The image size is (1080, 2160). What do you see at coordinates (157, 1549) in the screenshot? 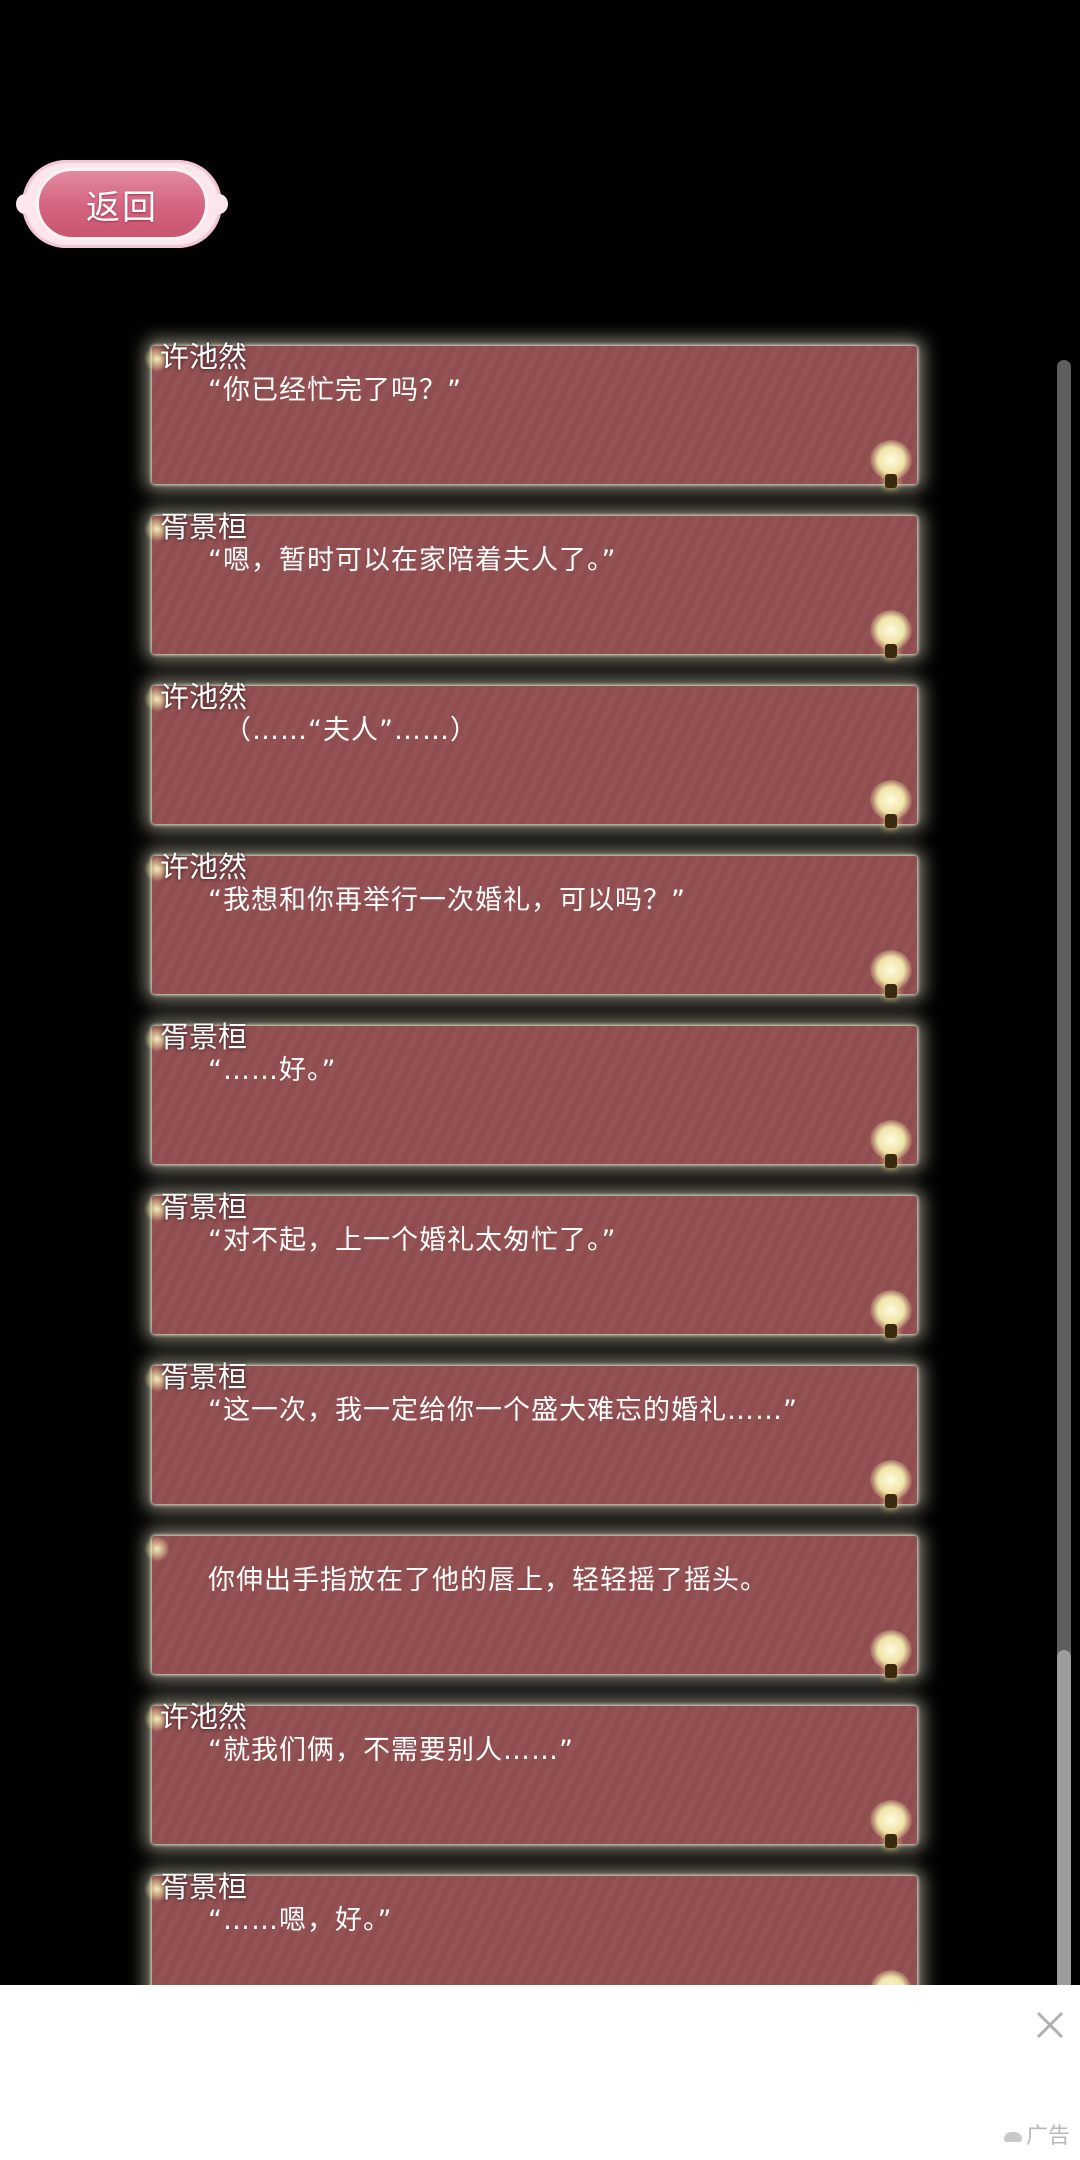
I see `corner-glow` at bounding box center [157, 1549].